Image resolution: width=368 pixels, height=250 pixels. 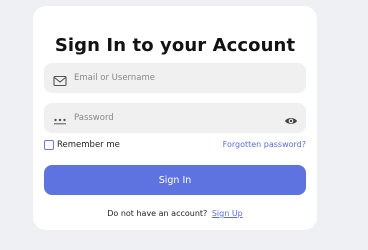 I want to click on remember-me-label: Remember me, so click(x=88, y=145).